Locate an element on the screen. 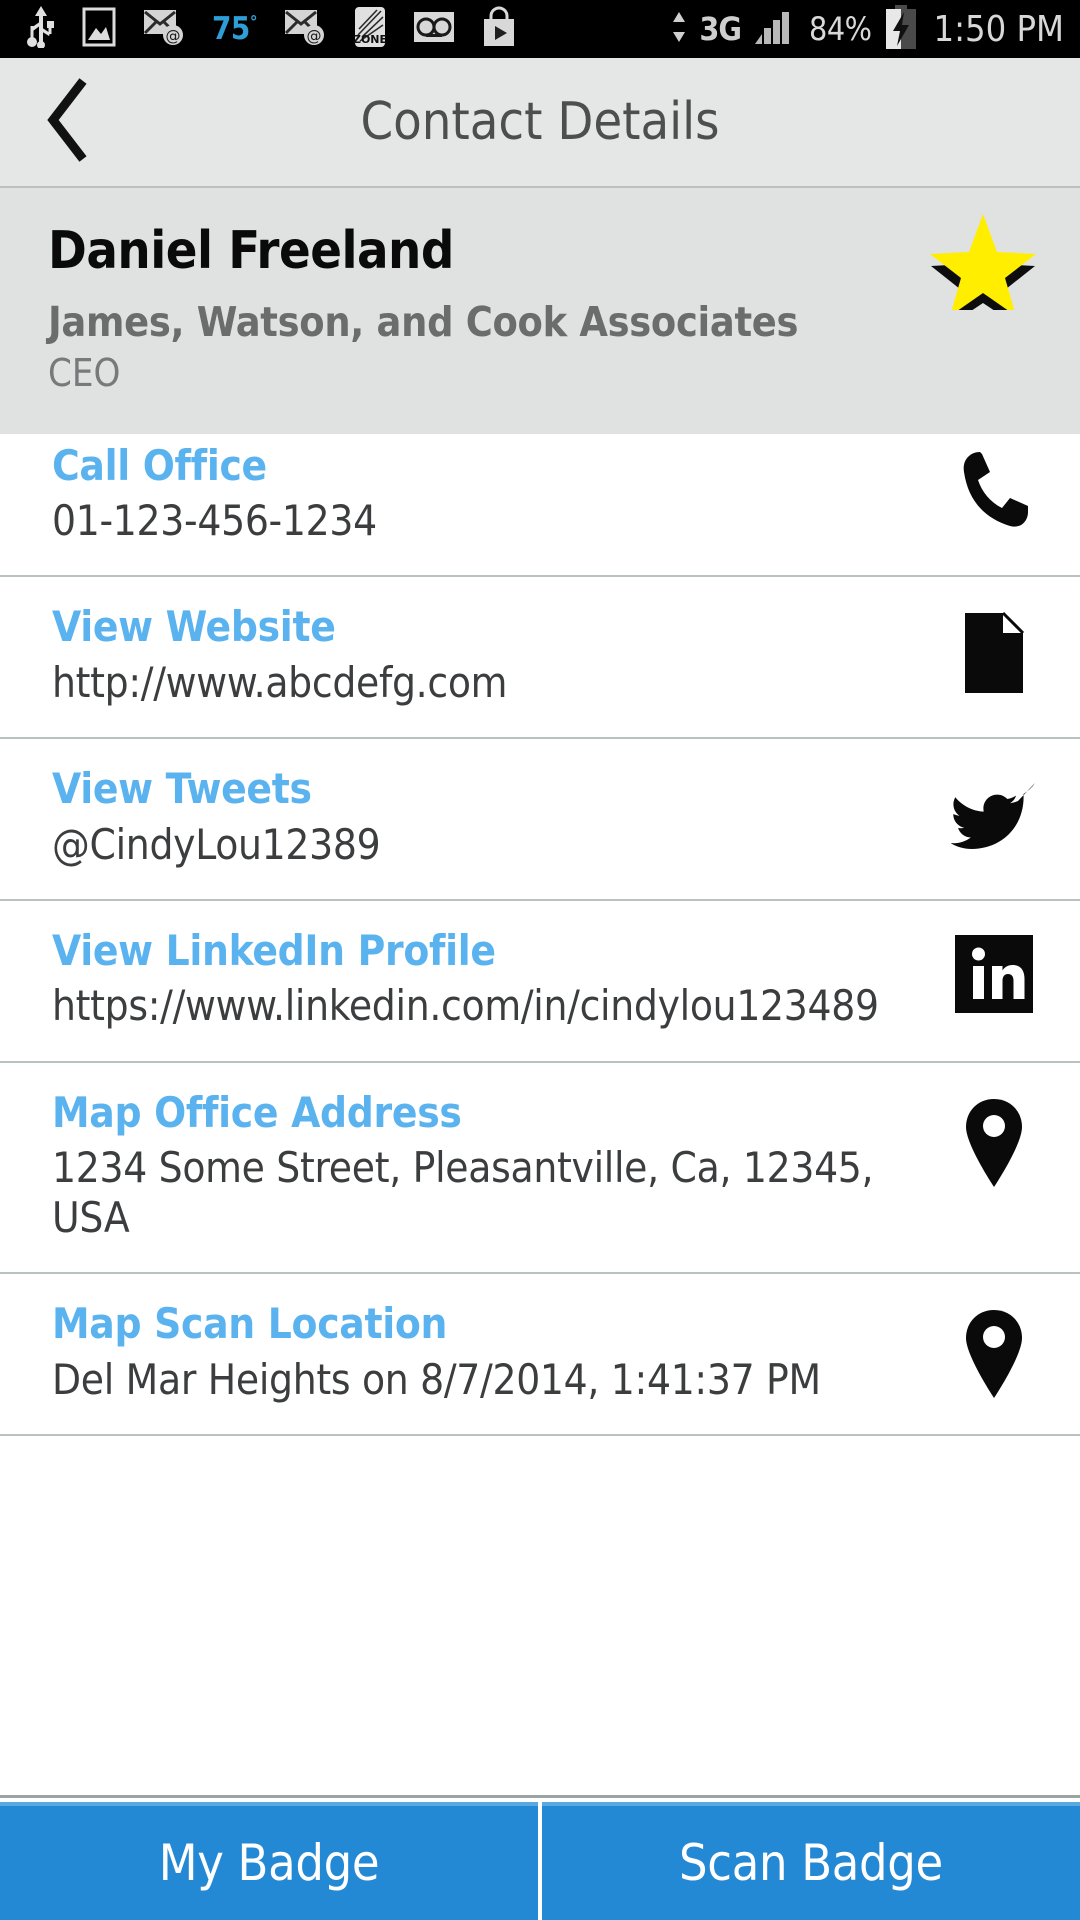  scan-badge-button: Scan Badge is located at coordinates (811, 1861).